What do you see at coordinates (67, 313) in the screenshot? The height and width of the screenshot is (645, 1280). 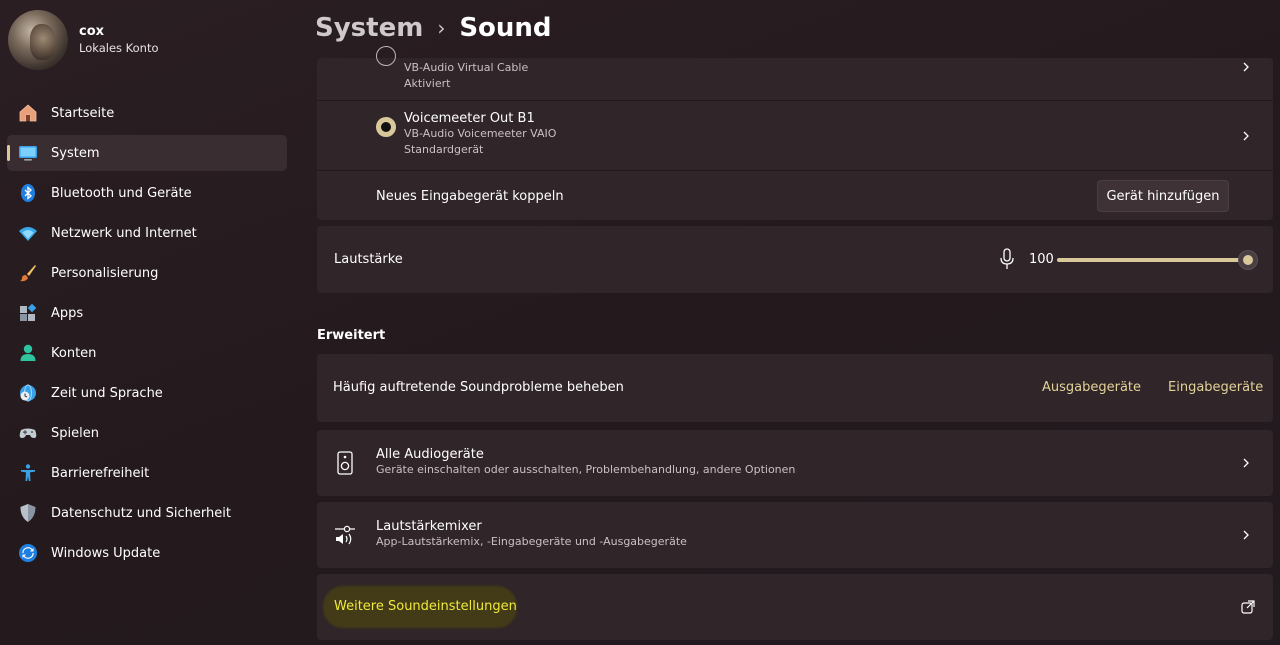 I see `sidebar-item-label: Apps` at bounding box center [67, 313].